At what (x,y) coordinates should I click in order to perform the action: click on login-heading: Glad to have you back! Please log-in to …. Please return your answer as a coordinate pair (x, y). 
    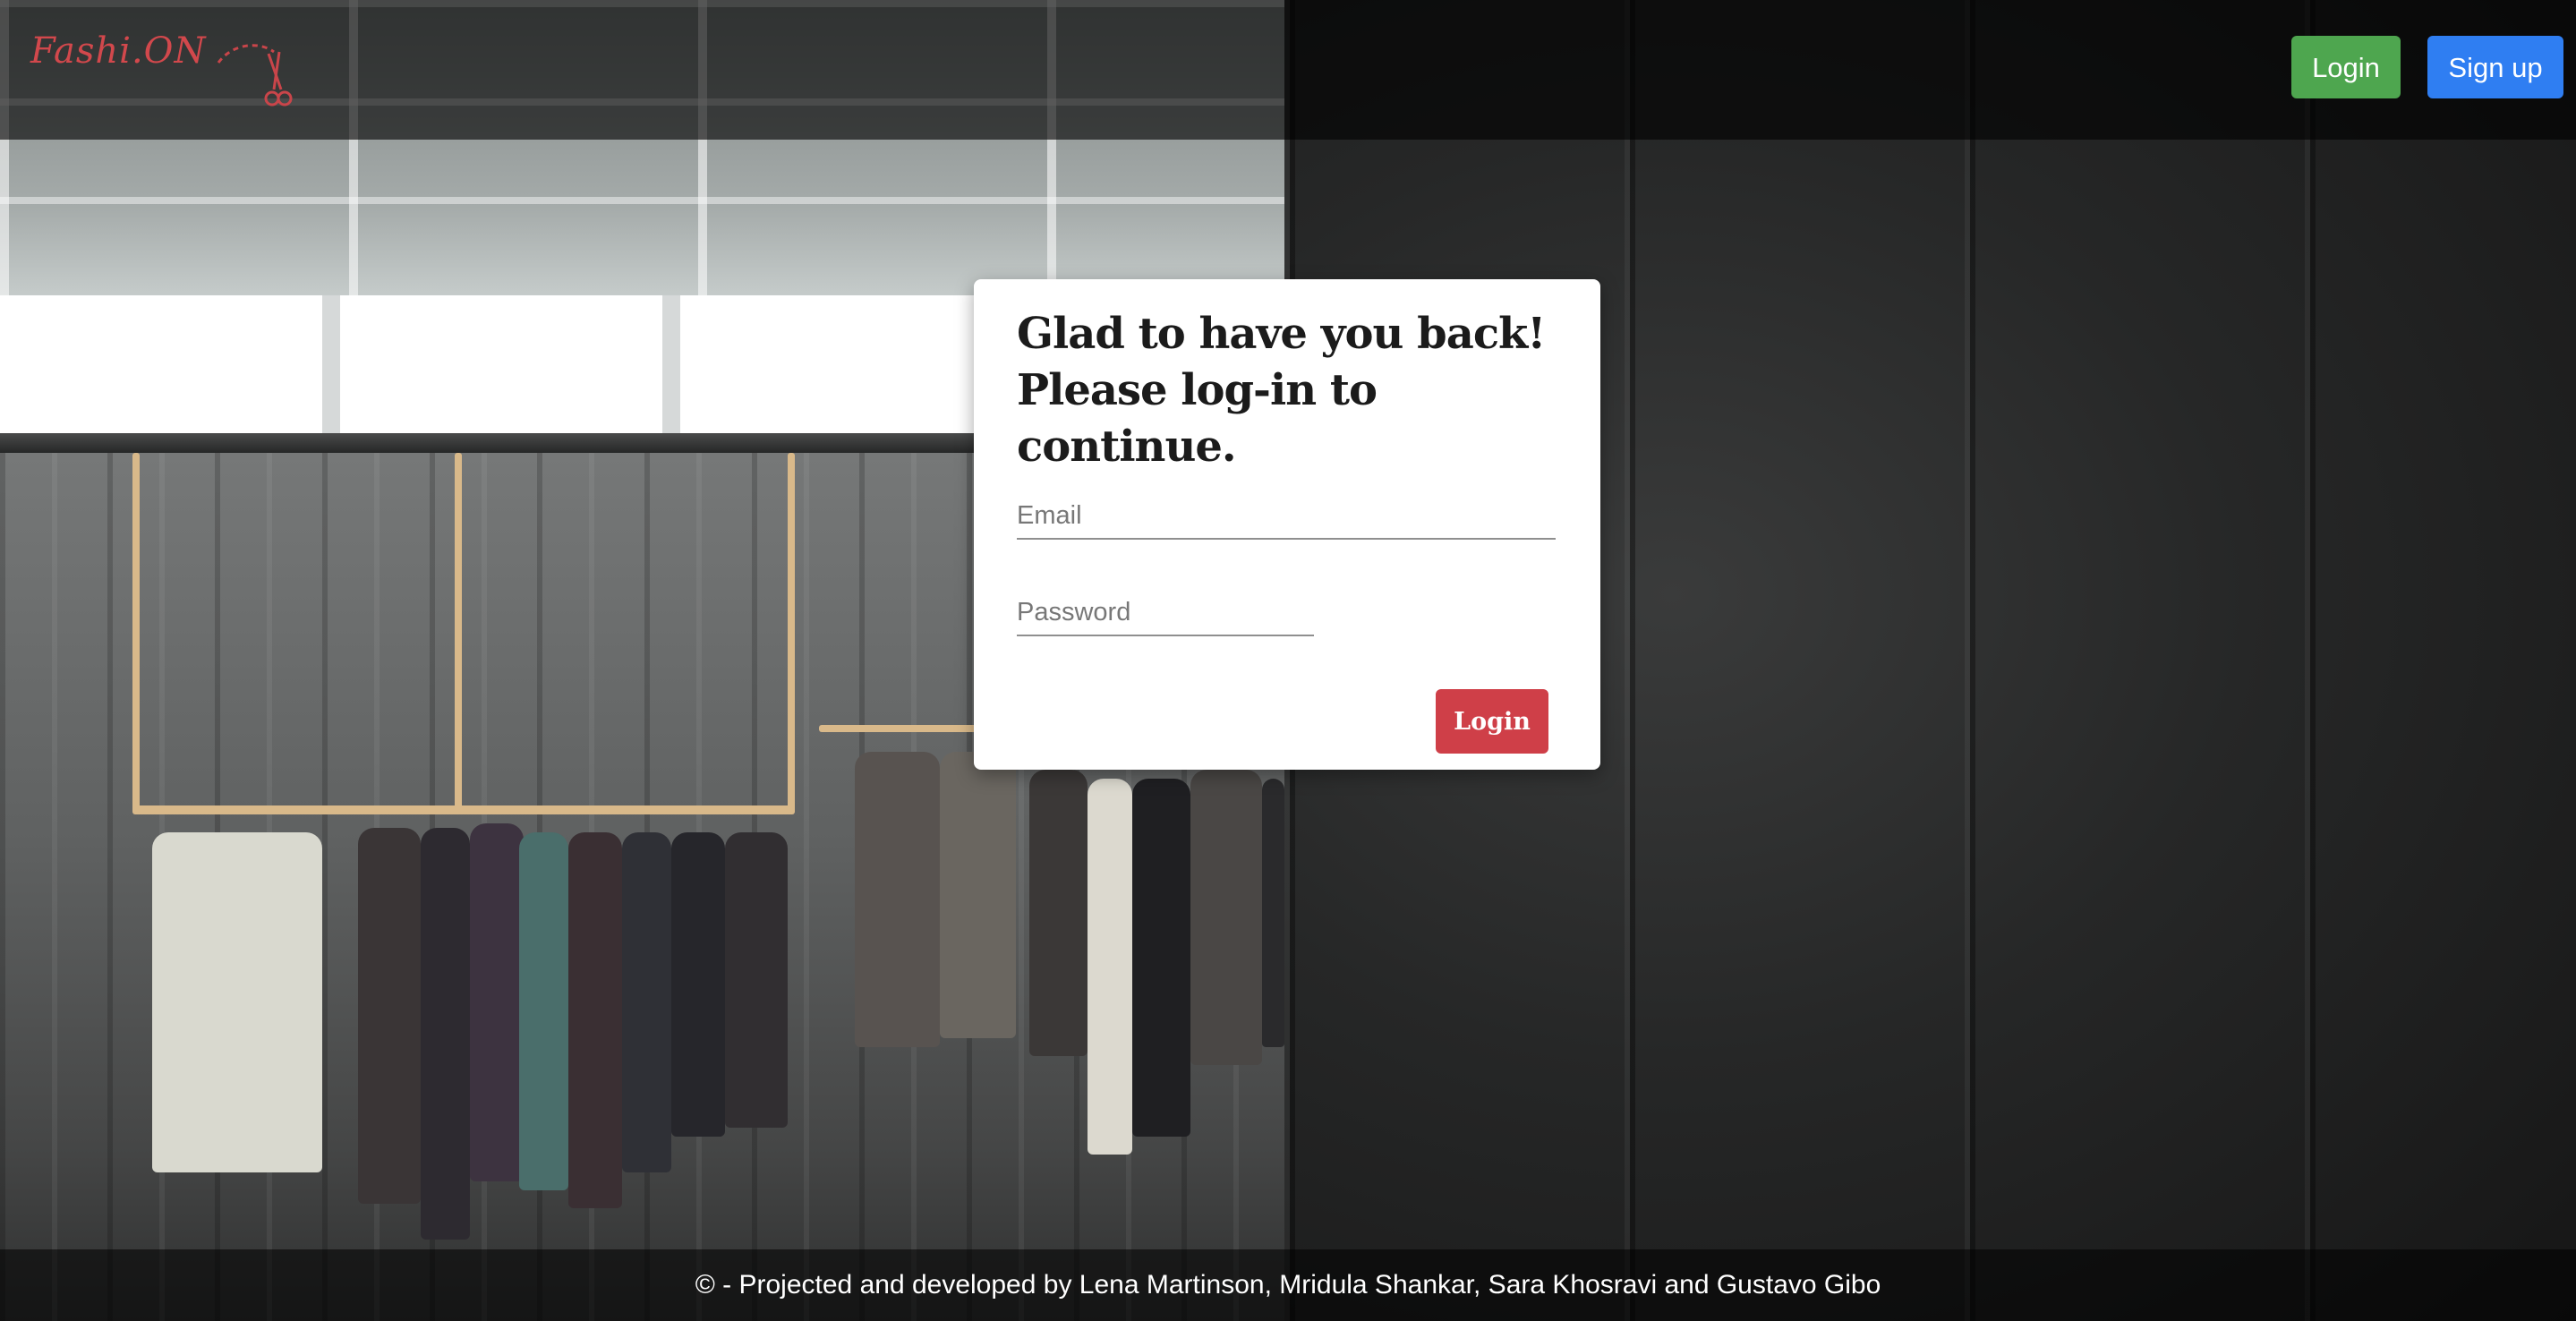
    Looking at the image, I should click on (1294, 390).